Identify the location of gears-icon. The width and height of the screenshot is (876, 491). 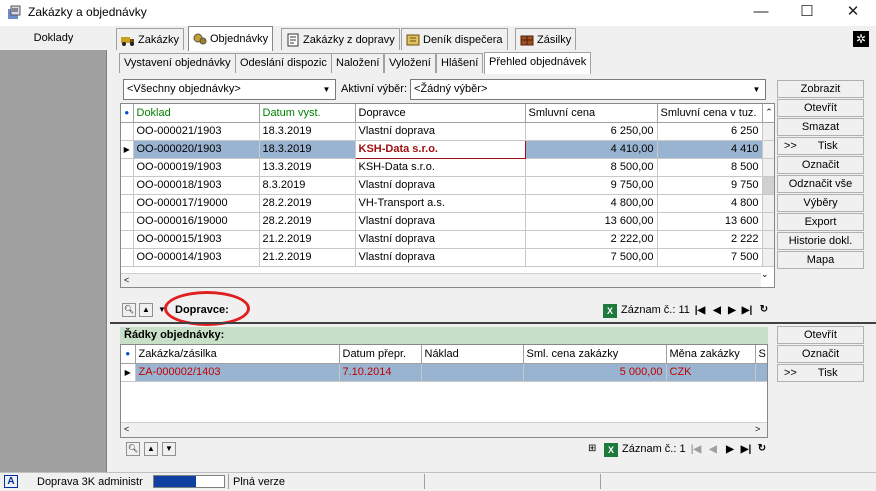
(200, 39).